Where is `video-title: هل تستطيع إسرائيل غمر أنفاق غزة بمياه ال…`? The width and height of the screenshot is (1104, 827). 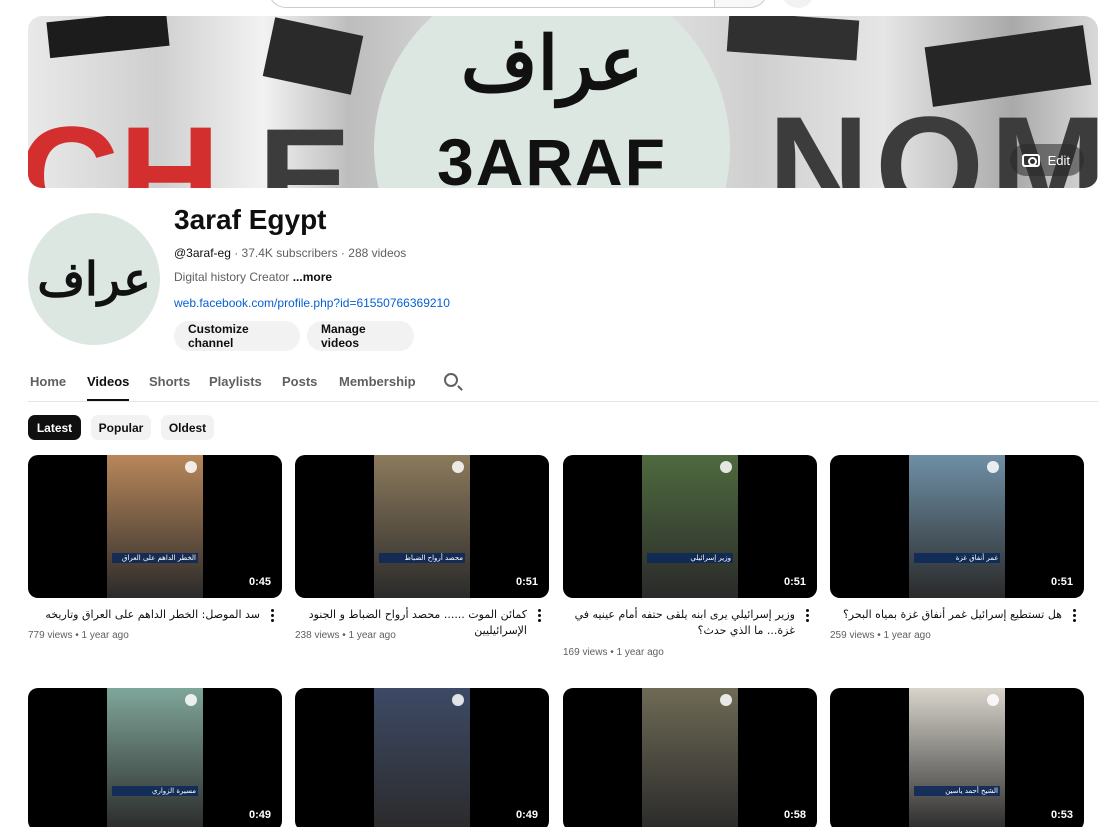
video-title: هل تستطيع إسرائيل غمر أنفاق غزة بمياه ال… is located at coordinates (946, 615).